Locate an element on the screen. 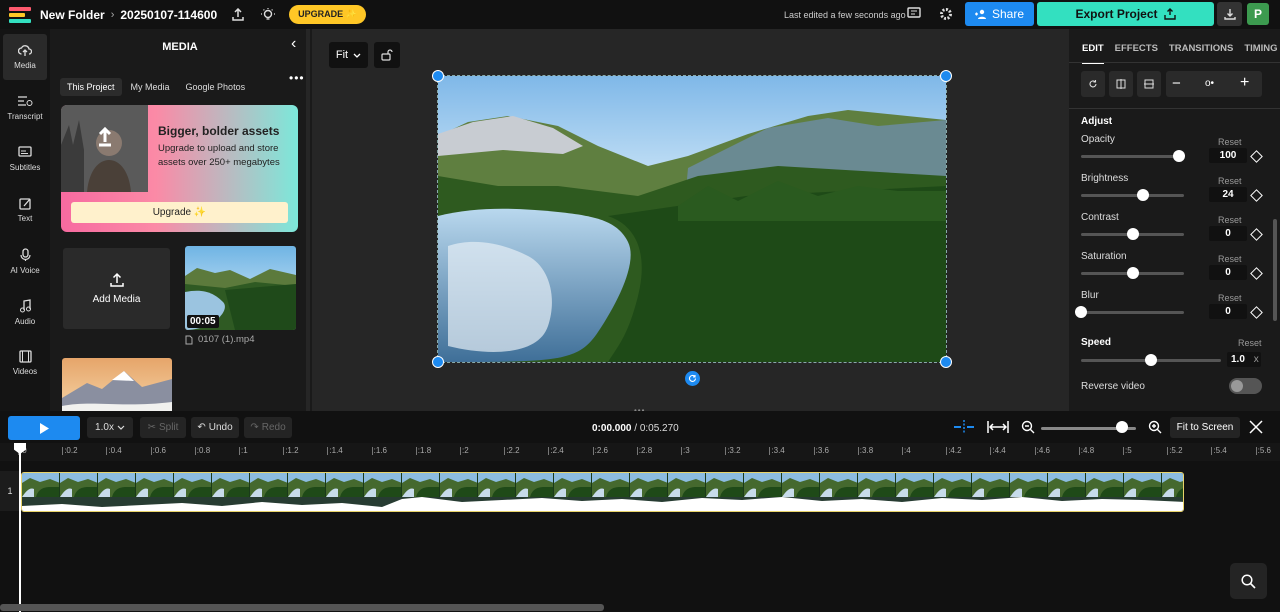  blur-slider is located at coordinates (1129, 312).